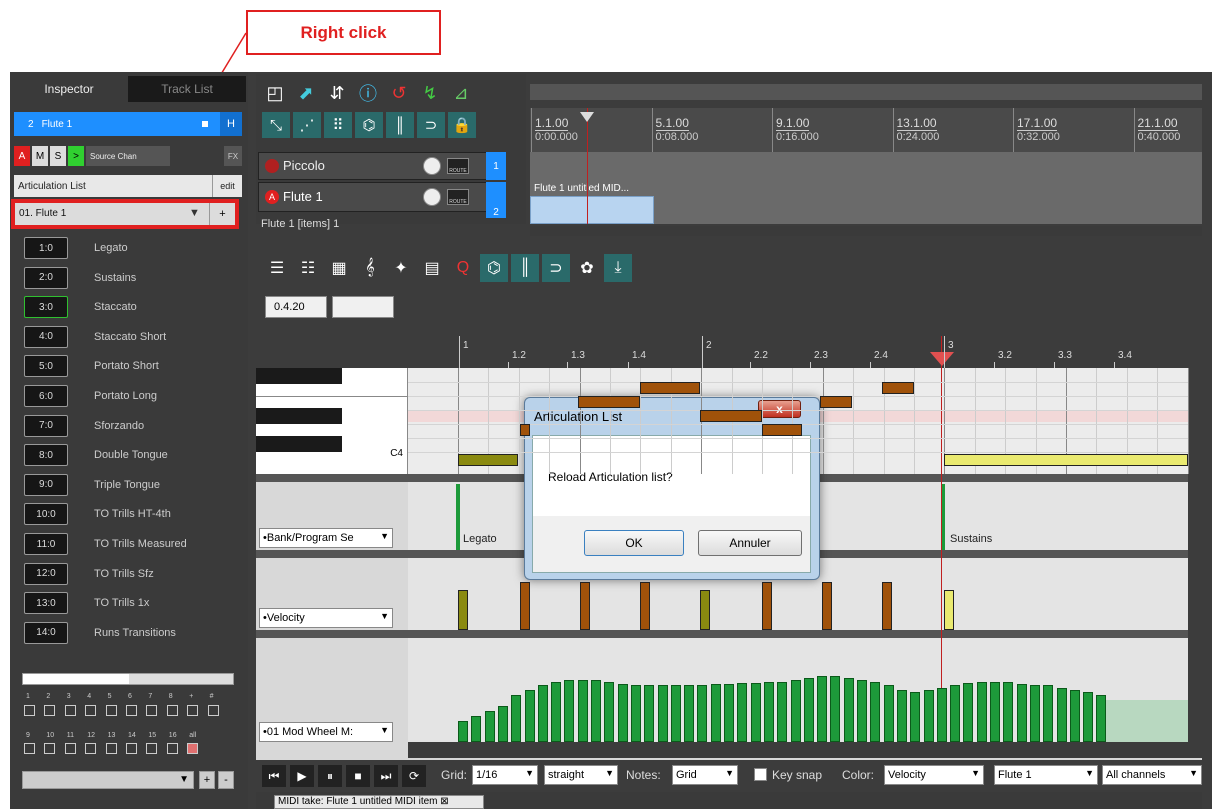  What do you see at coordinates (379, 802) in the screenshot?
I see `take-tab: MIDI take: Flute 1 untitled MIDI item ⊠` at bounding box center [379, 802].